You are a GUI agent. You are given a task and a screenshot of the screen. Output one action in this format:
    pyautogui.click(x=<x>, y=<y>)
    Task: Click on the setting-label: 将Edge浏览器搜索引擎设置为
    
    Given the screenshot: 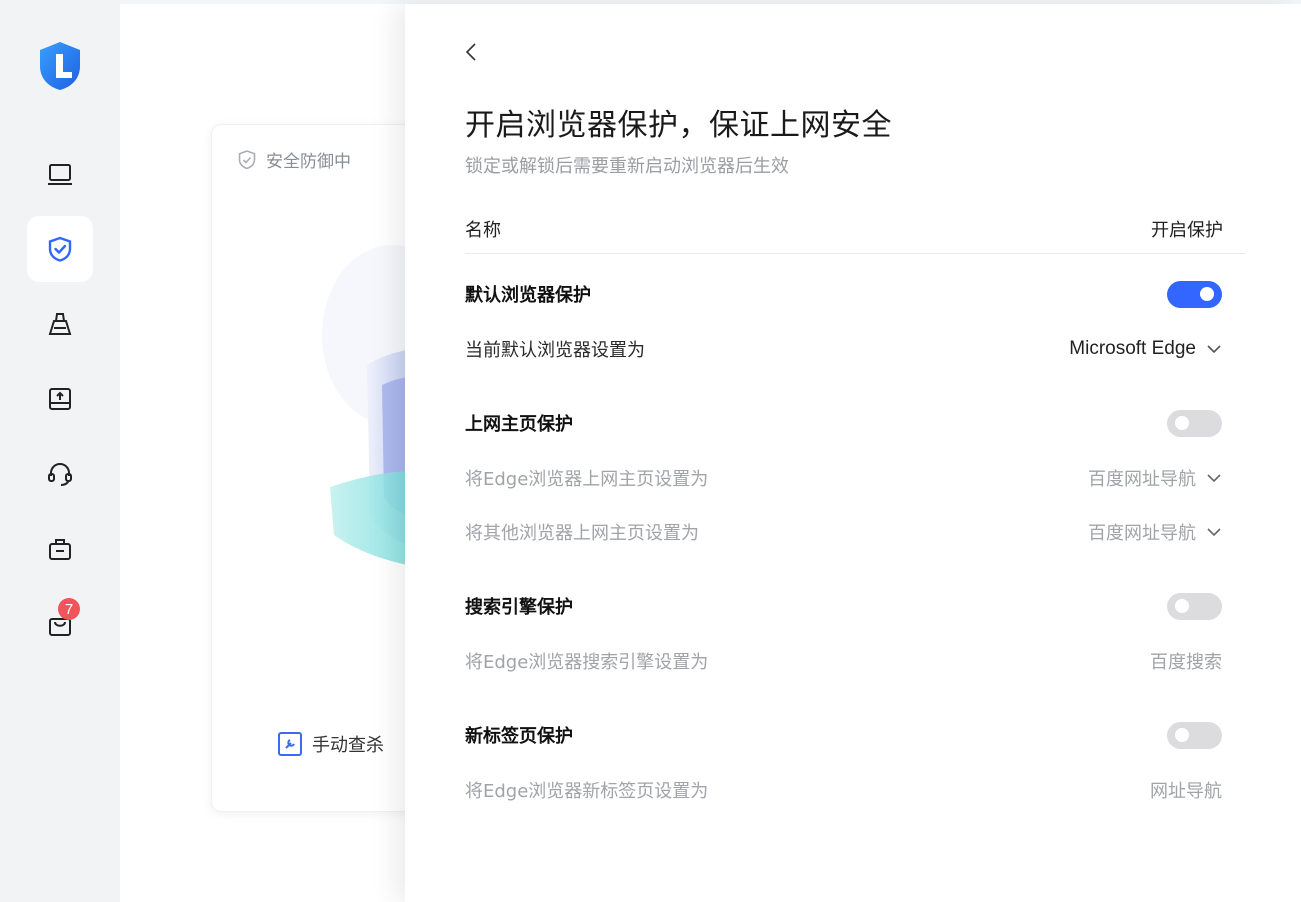 What is the action you would take?
    pyautogui.click(x=587, y=662)
    